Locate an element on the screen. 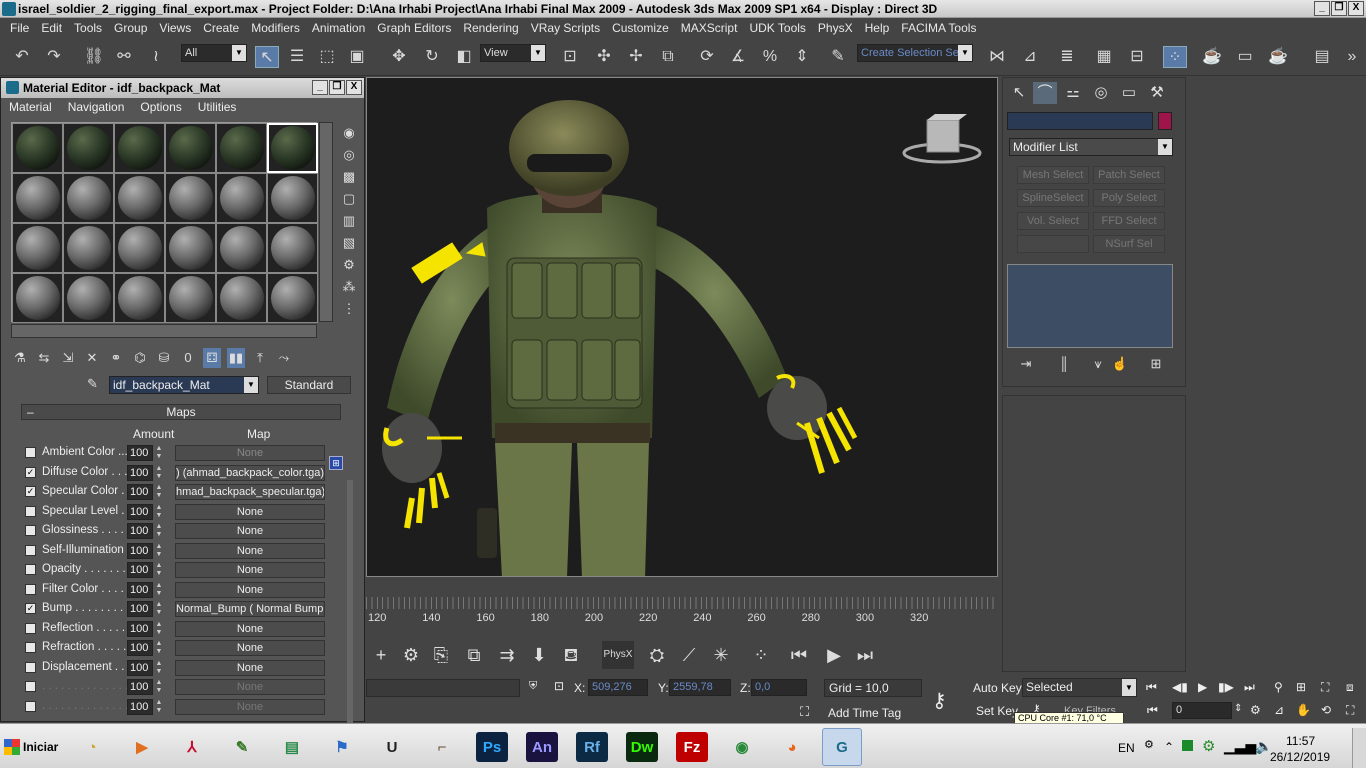 The image size is (1366, 768). menu-udk-tools: UDK Tools is located at coordinates (777, 28).